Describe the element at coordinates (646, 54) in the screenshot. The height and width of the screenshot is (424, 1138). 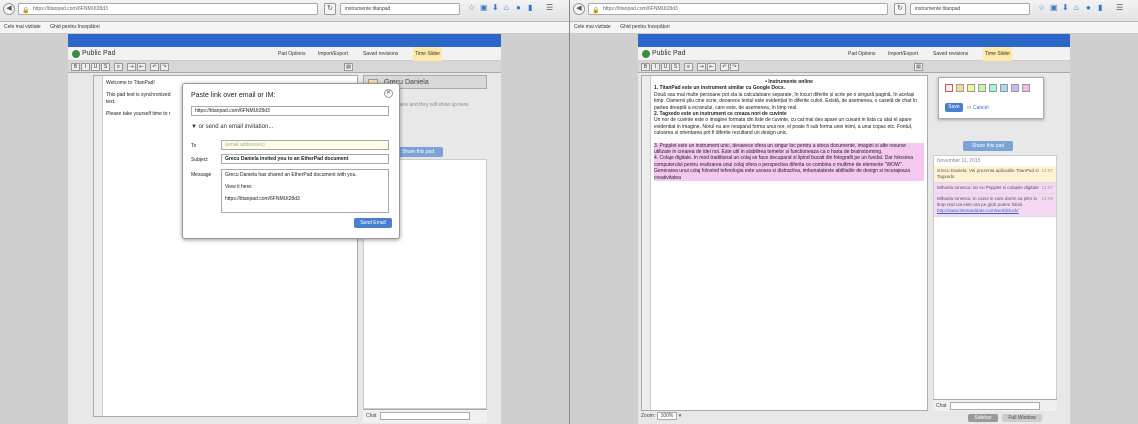
I see `pad-logo-icon` at that location.